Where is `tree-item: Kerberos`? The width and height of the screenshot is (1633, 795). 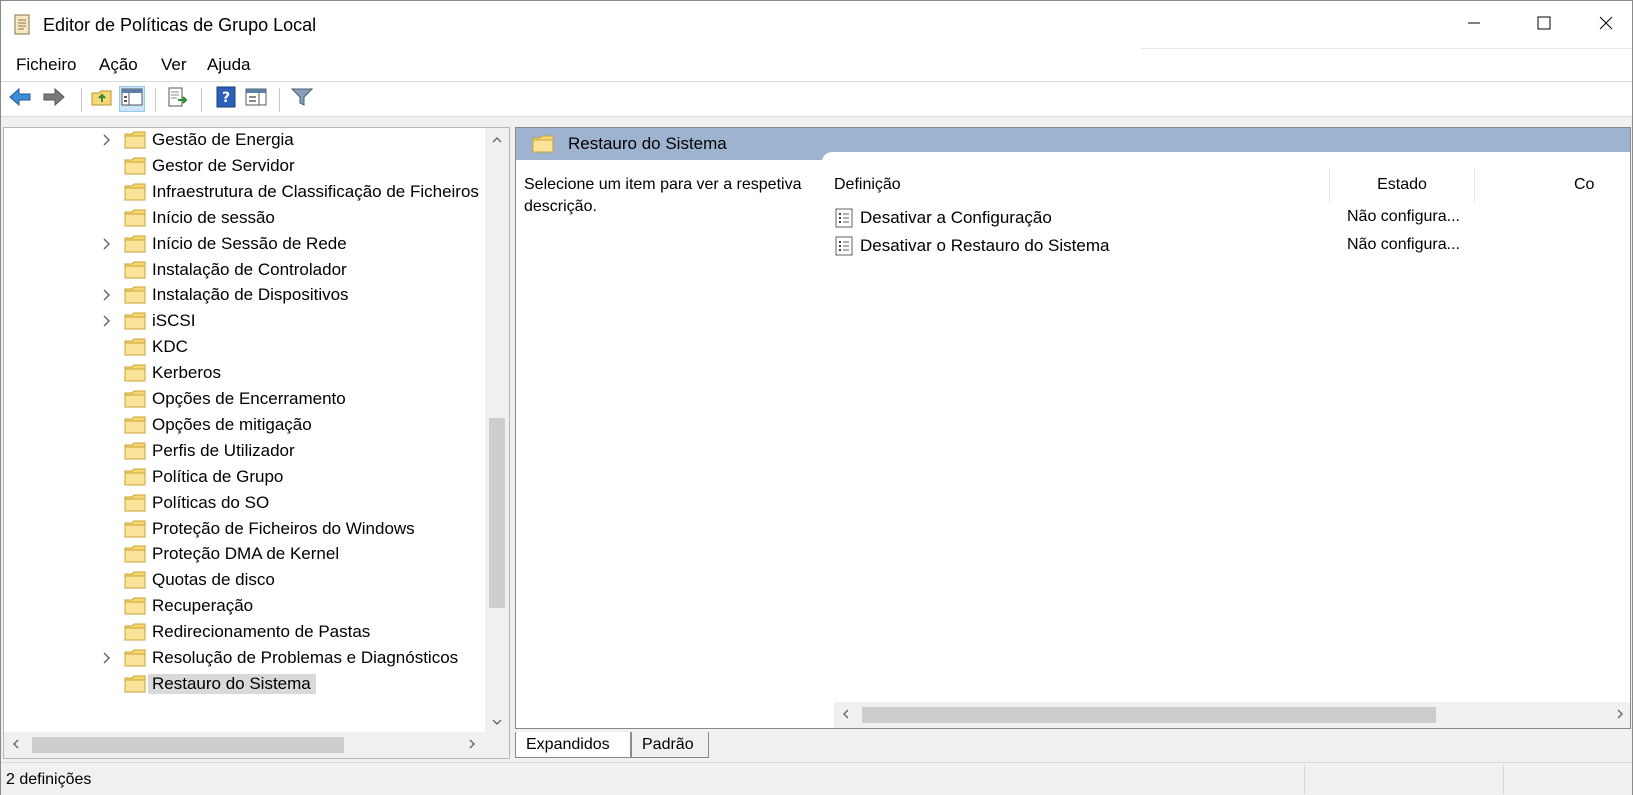 tree-item: Kerberos is located at coordinates (244, 373).